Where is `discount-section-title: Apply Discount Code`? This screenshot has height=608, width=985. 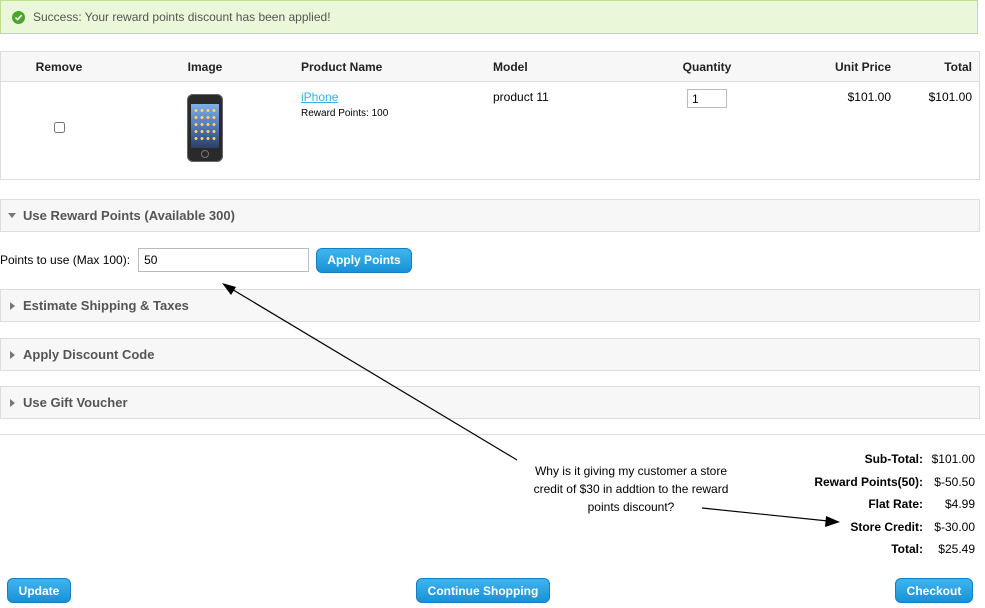 discount-section-title: Apply Discount Code is located at coordinates (89, 354).